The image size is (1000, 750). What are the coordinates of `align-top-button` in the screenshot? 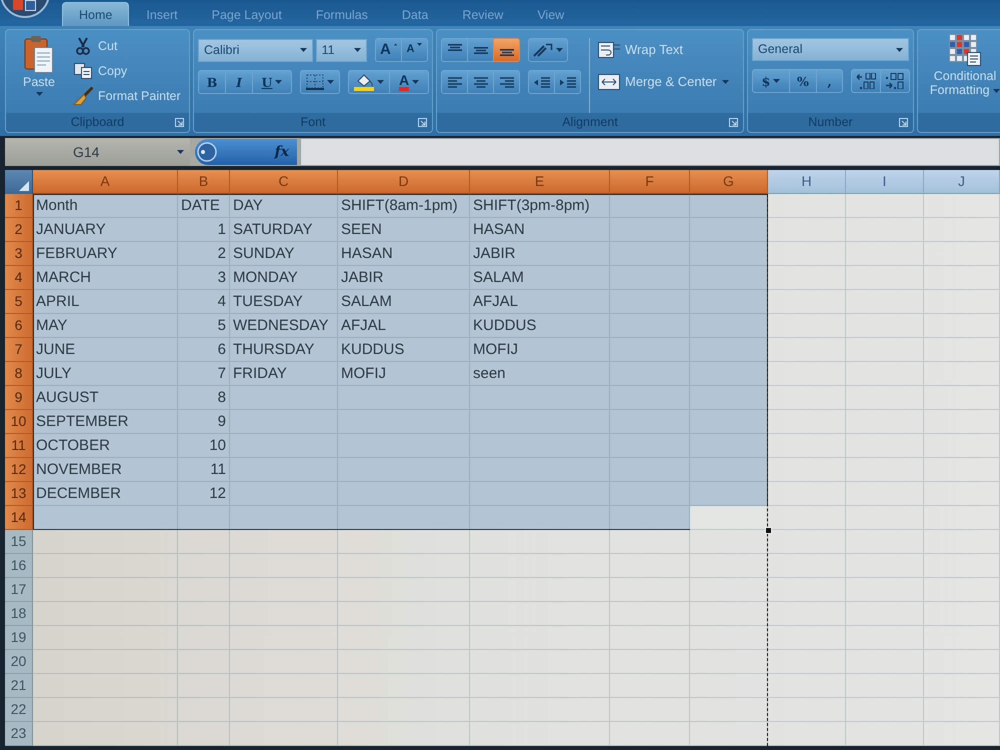 It's located at (454, 50).